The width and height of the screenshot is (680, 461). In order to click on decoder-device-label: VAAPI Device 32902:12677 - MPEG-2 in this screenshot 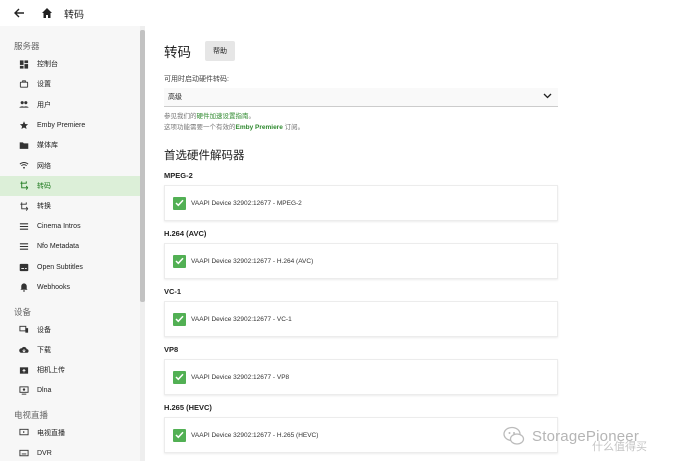, I will do `click(246, 203)`.